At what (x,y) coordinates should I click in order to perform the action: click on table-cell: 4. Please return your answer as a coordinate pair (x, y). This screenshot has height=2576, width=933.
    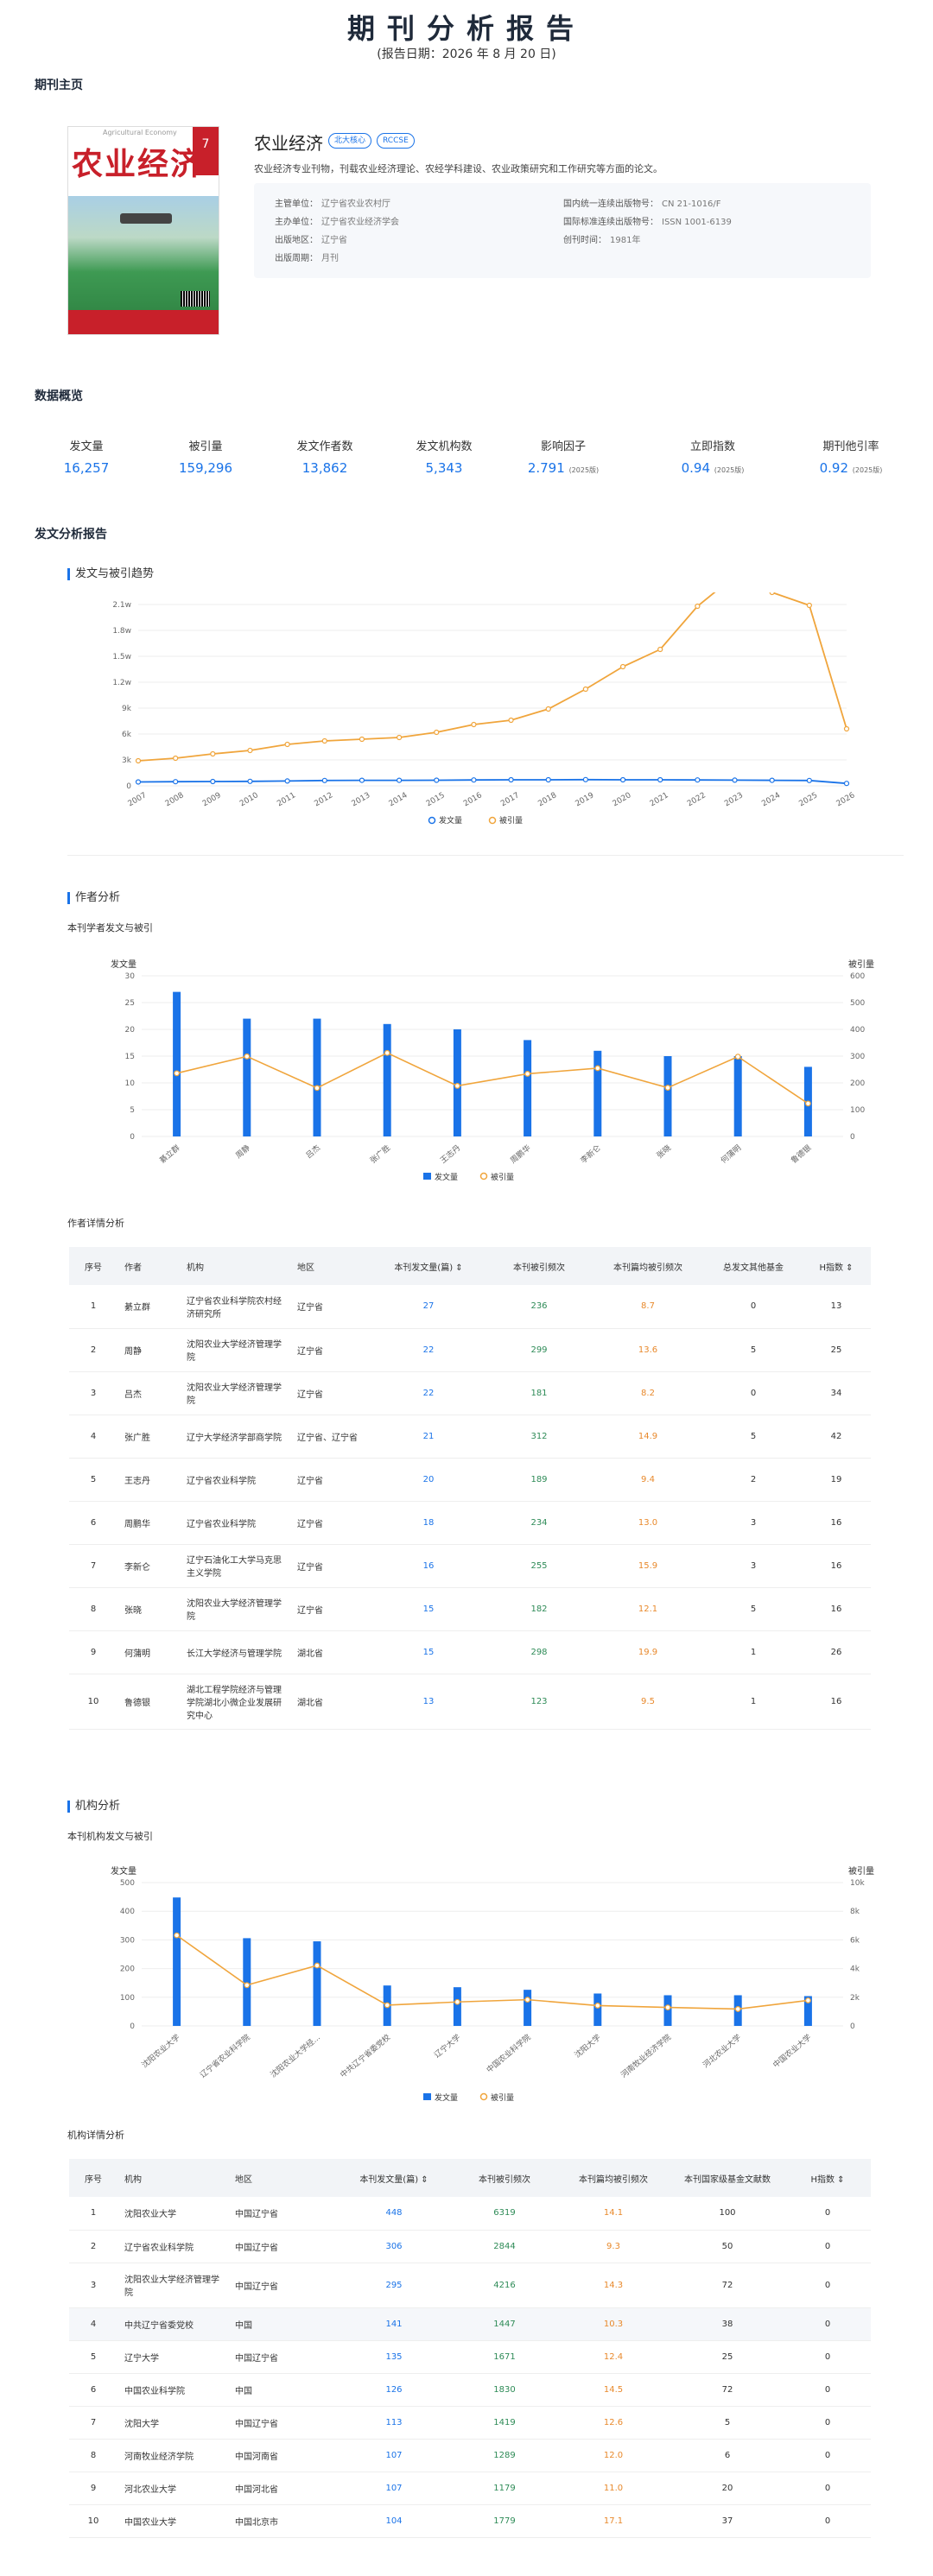
    Looking at the image, I should click on (93, 1437).